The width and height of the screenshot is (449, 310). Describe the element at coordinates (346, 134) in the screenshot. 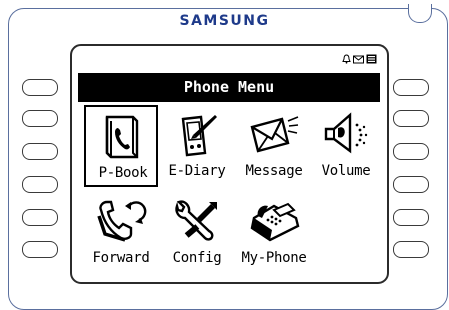

I see `speaker-icon` at that location.